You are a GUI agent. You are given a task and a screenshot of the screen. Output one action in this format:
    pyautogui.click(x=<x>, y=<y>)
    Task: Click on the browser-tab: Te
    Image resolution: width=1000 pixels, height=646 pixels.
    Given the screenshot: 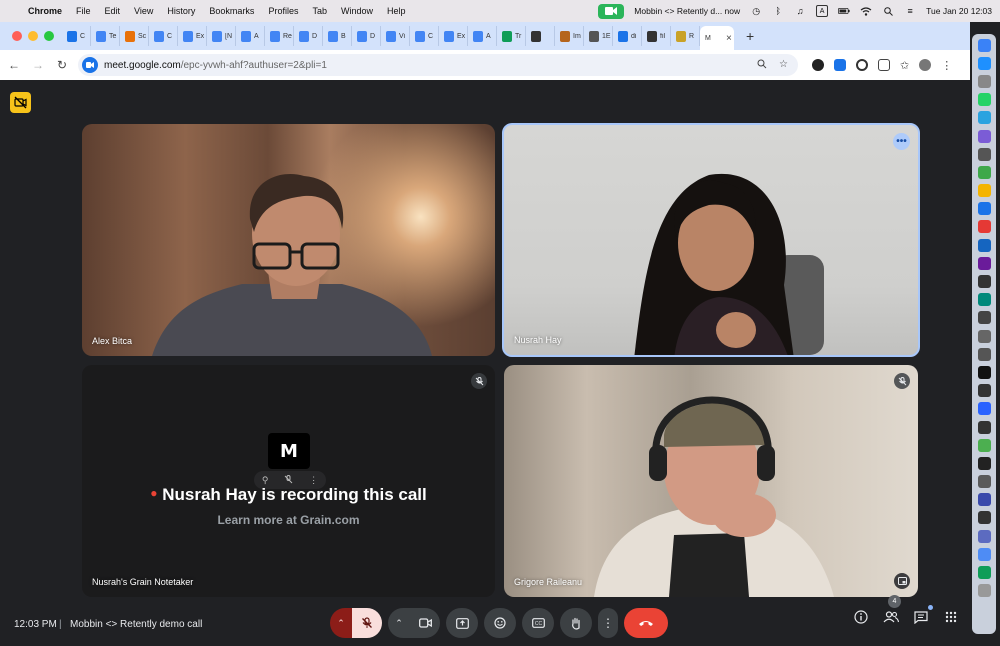 What is the action you would take?
    pyautogui.click(x=105, y=36)
    